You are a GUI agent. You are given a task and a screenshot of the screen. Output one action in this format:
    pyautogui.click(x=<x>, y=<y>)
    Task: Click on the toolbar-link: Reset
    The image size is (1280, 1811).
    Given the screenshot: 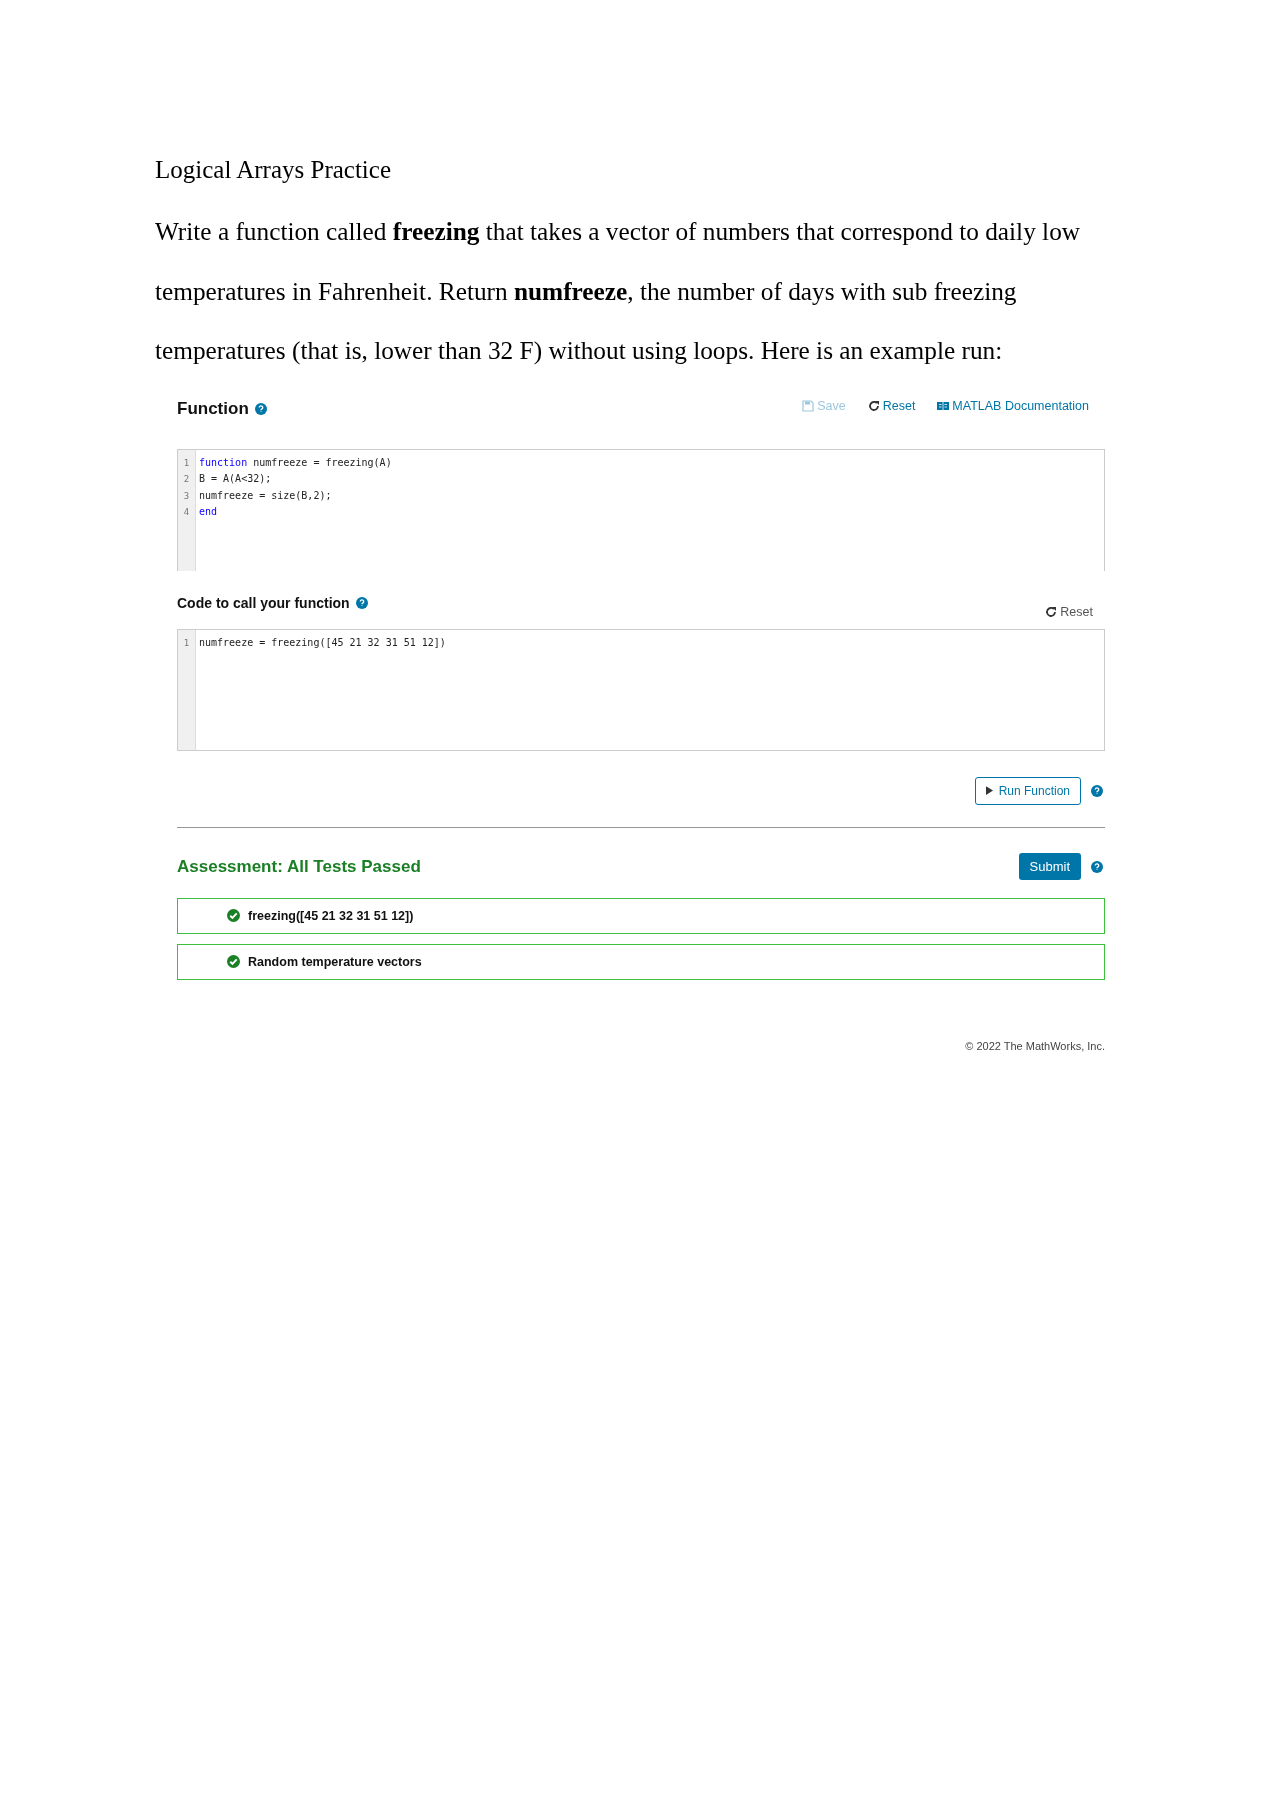 What is the action you would take?
    pyautogui.click(x=891, y=405)
    